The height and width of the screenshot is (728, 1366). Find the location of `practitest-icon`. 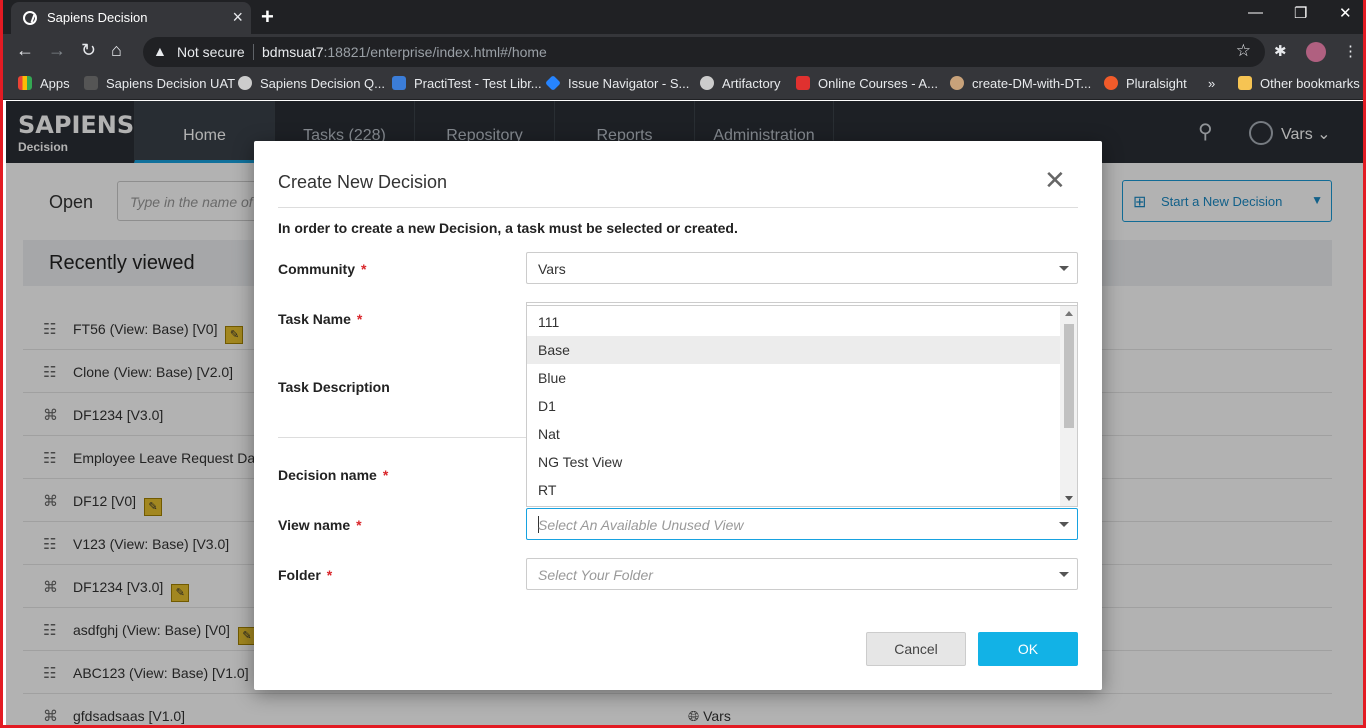

practitest-icon is located at coordinates (399, 83).